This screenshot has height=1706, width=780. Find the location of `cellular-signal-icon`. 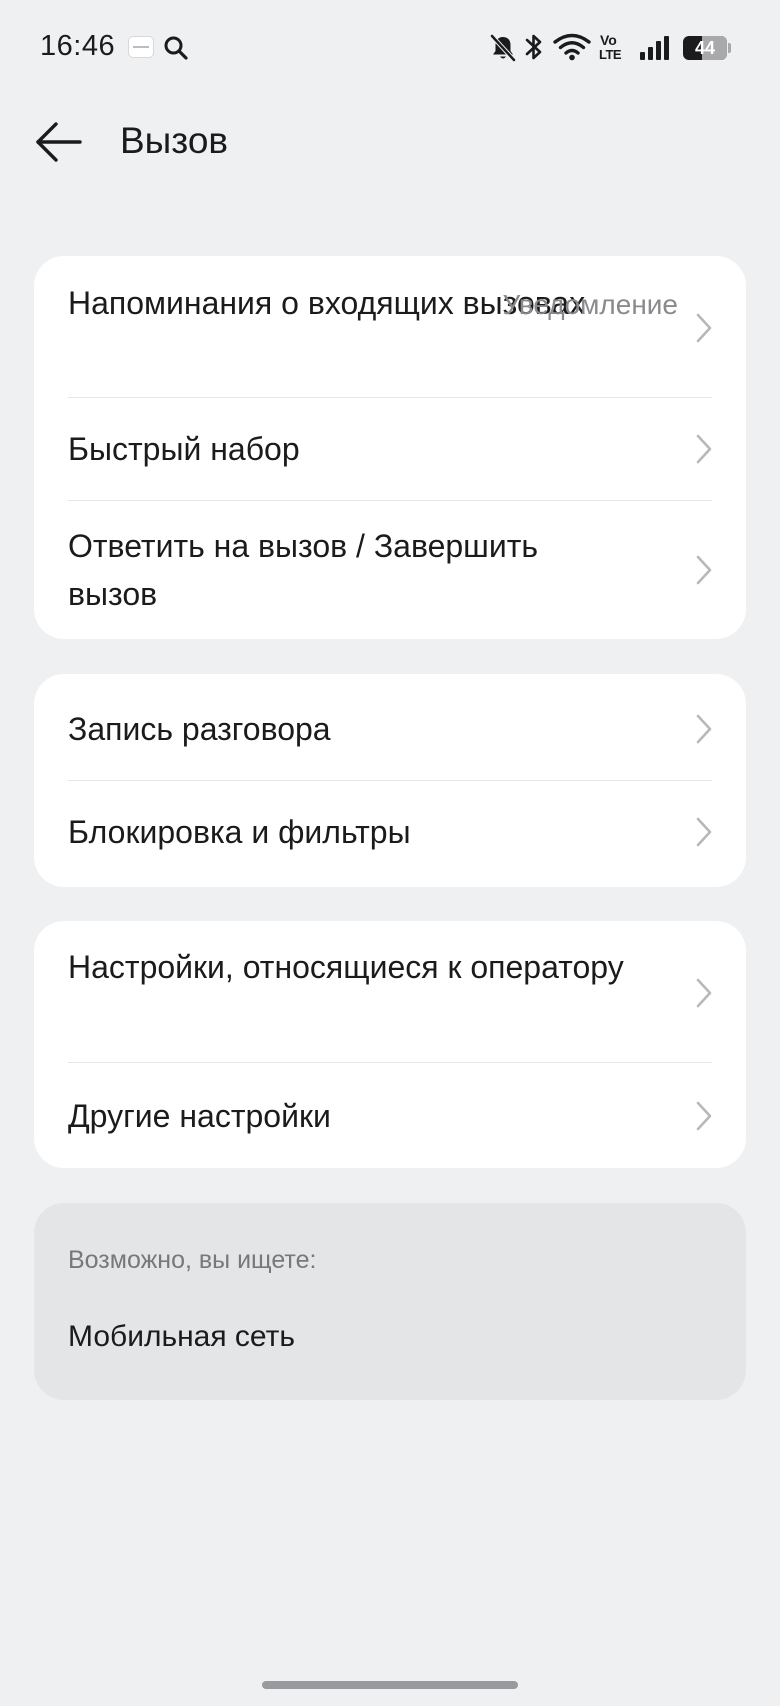

cellular-signal-icon is located at coordinates (655, 50).